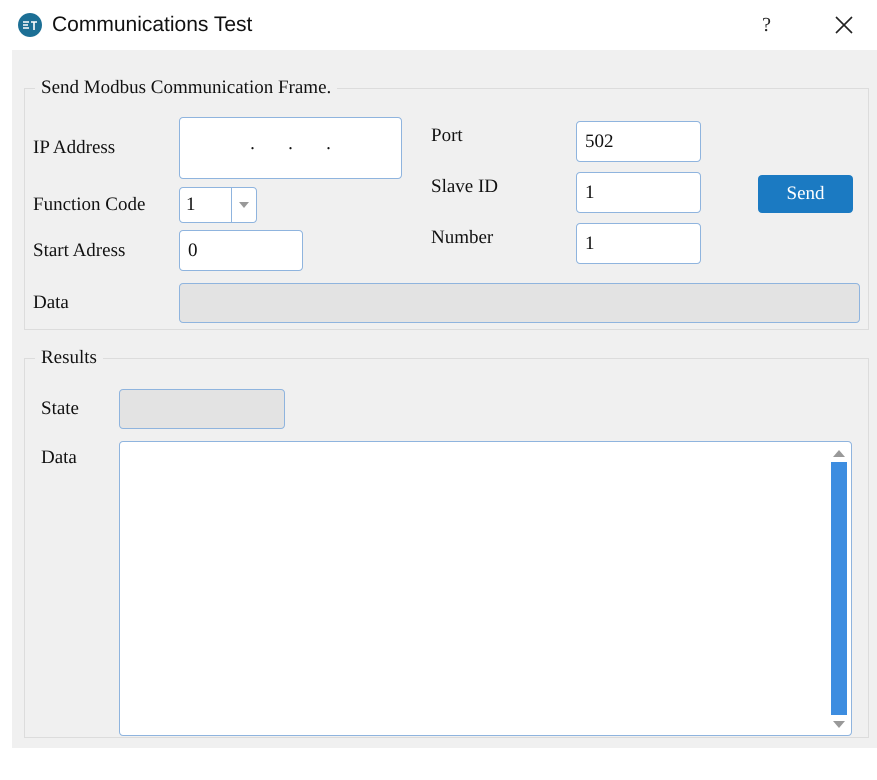  What do you see at coordinates (152, 25) in the screenshot?
I see `window-title: Communications Test` at bounding box center [152, 25].